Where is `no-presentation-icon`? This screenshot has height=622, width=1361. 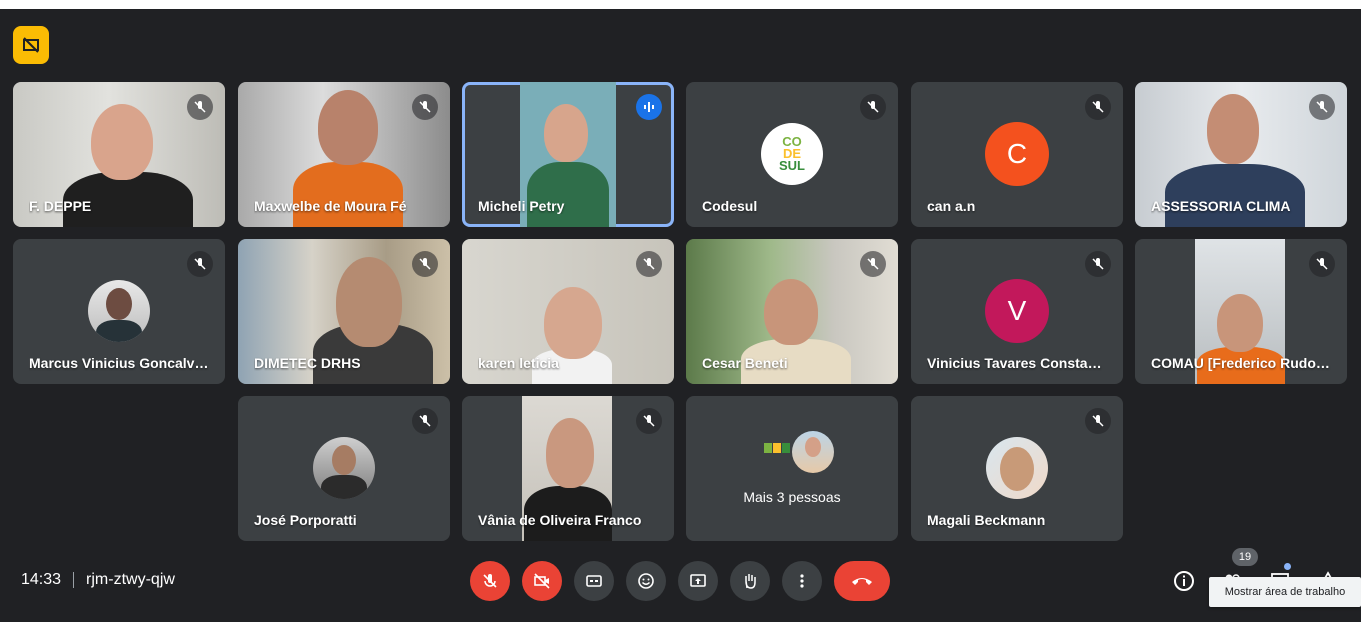 no-presentation-icon is located at coordinates (31, 45).